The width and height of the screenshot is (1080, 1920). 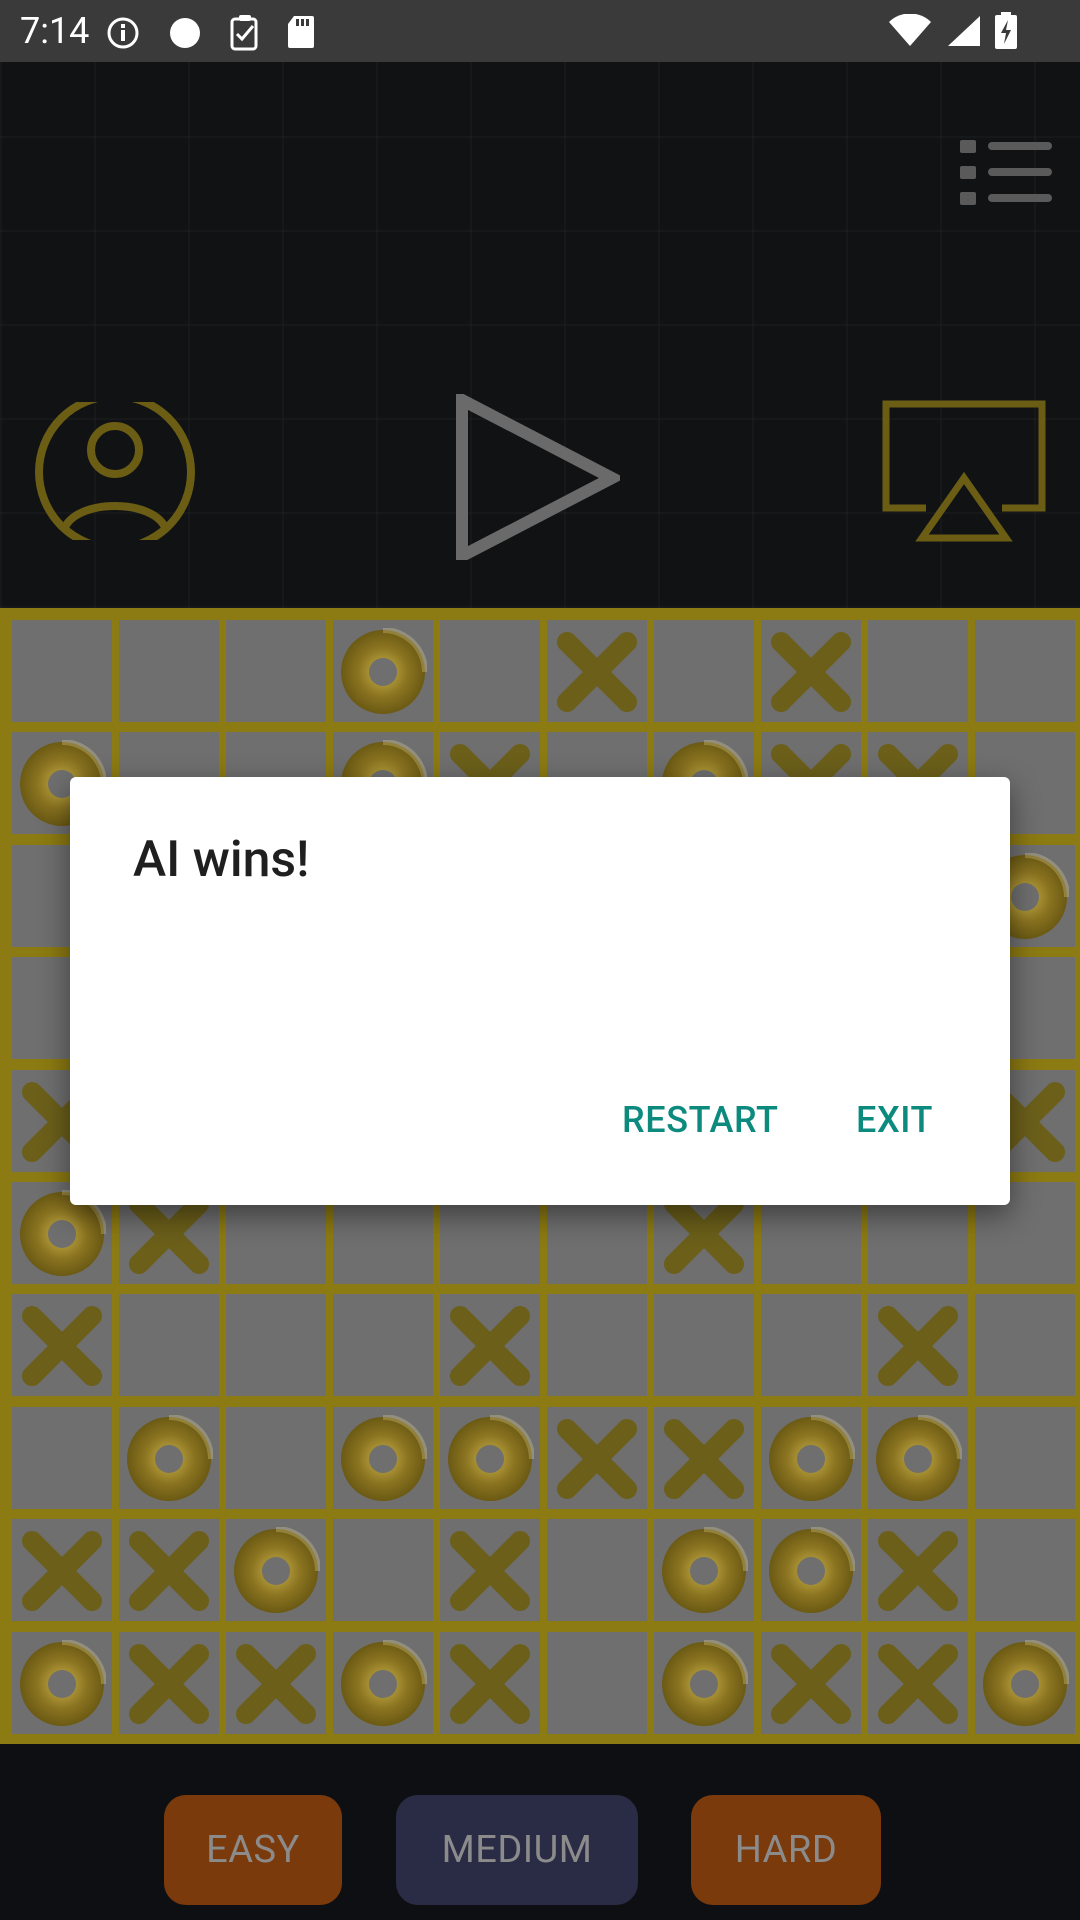 I want to click on play-icon, so click(x=537, y=477).